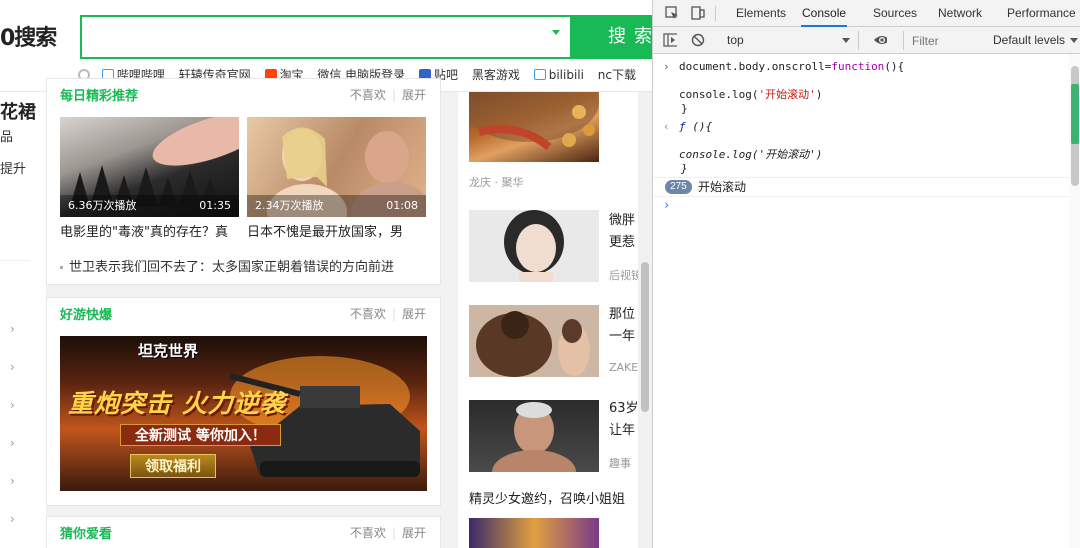 Image resolution: width=1080 pixels, height=548 pixels. What do you see at coordinates (28, 36) in the screenshot?
I see `site-logo: 0搜索` at bounding box center [28, 36].